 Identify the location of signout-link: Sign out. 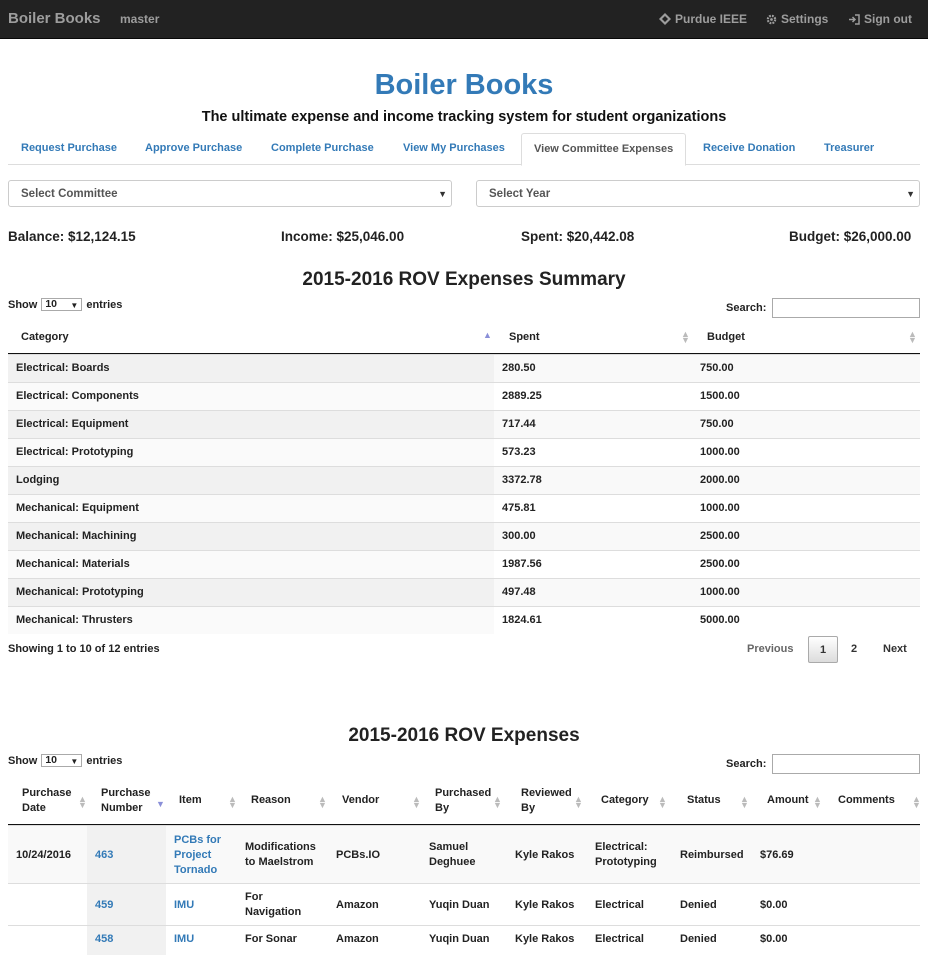
(880, 19).